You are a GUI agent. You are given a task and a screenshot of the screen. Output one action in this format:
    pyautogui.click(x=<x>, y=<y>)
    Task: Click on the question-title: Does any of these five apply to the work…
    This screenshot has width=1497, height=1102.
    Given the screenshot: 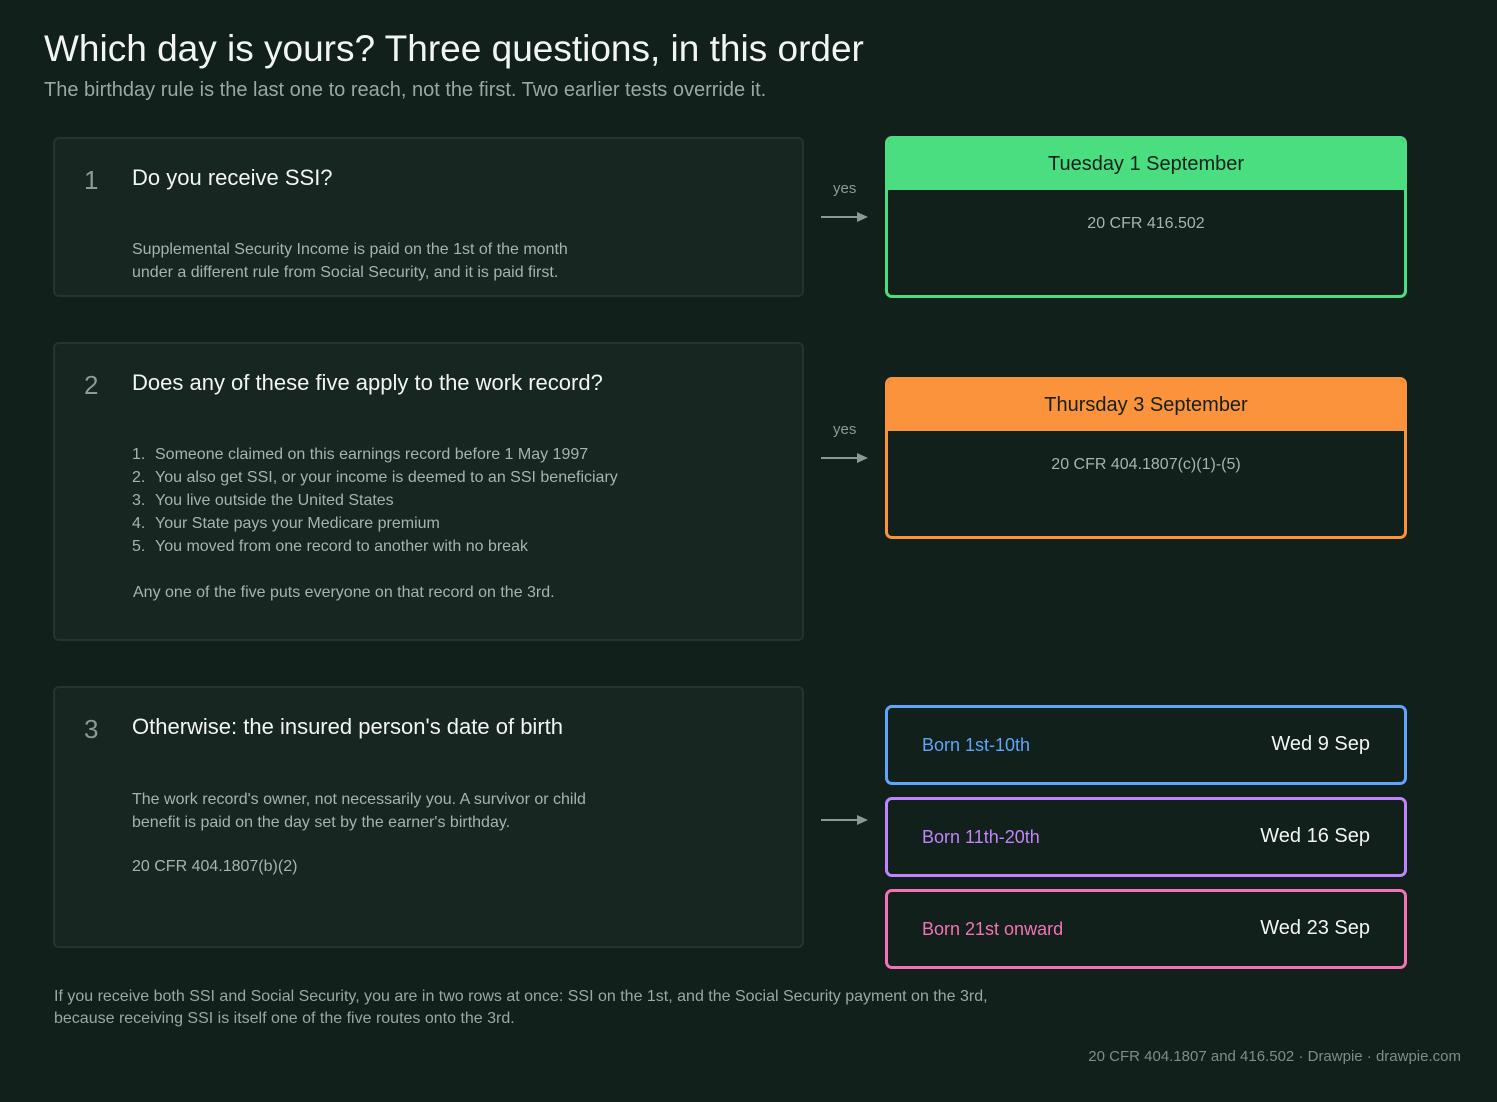 What is the action you would take?
    pyautogui.click(x=367, y=382)
    